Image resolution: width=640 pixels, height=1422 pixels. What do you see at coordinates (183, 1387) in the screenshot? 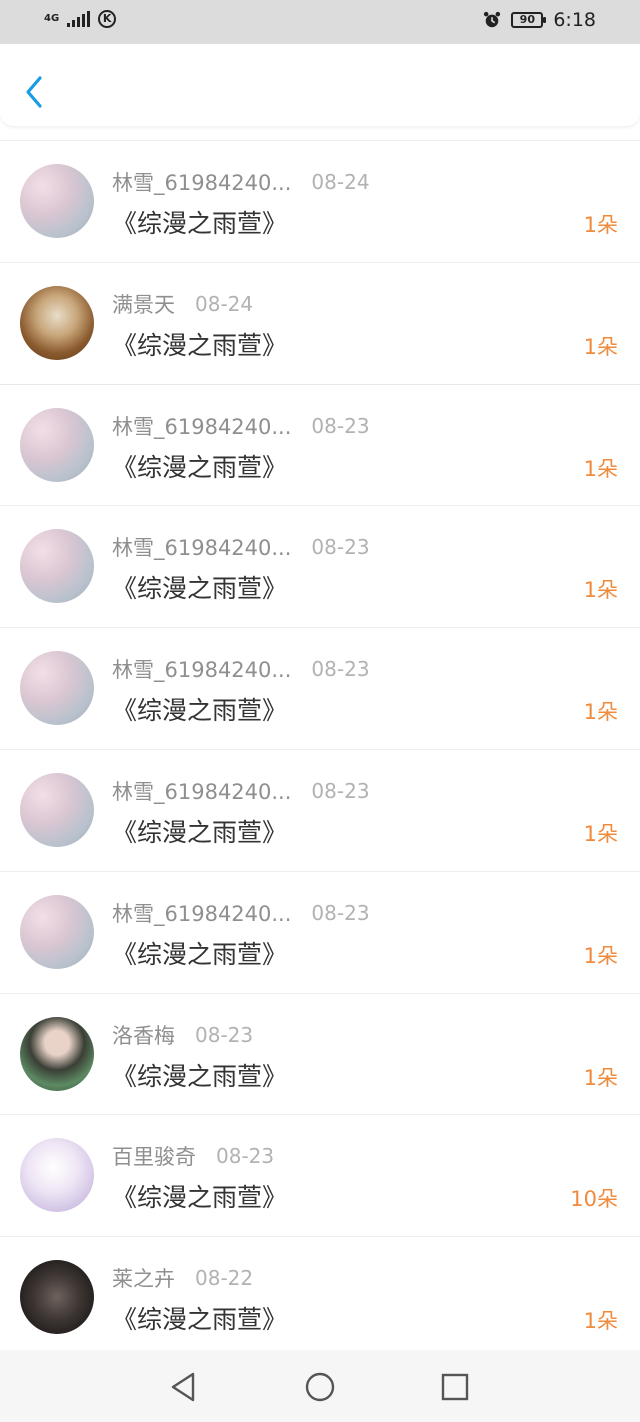
I see `nav-back-icon` at bounding box center [183, 1387].